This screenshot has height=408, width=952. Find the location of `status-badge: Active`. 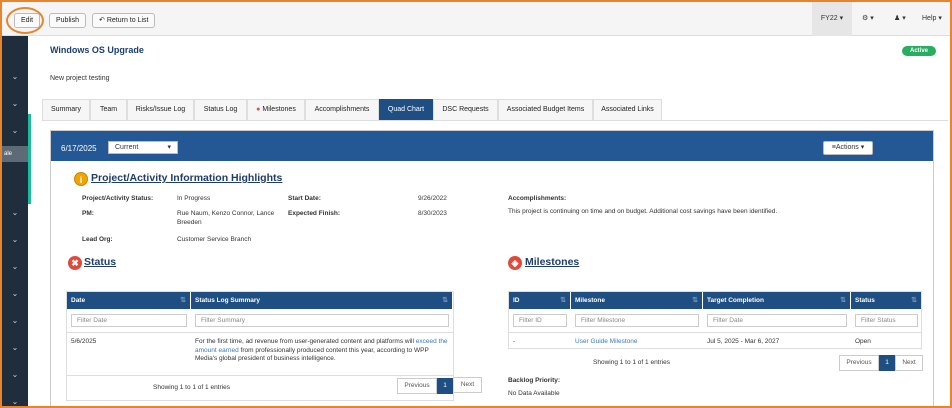

status-badge: Active is located at coordinates (919, 51).